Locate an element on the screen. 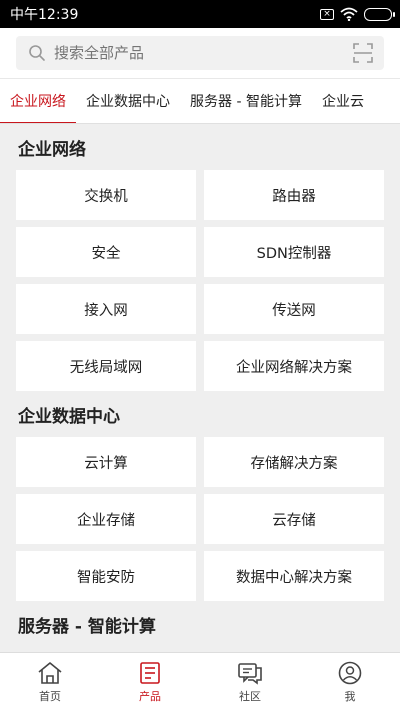  section-title: 服务器 - 智能计算 is located at coordinates (87, 626).